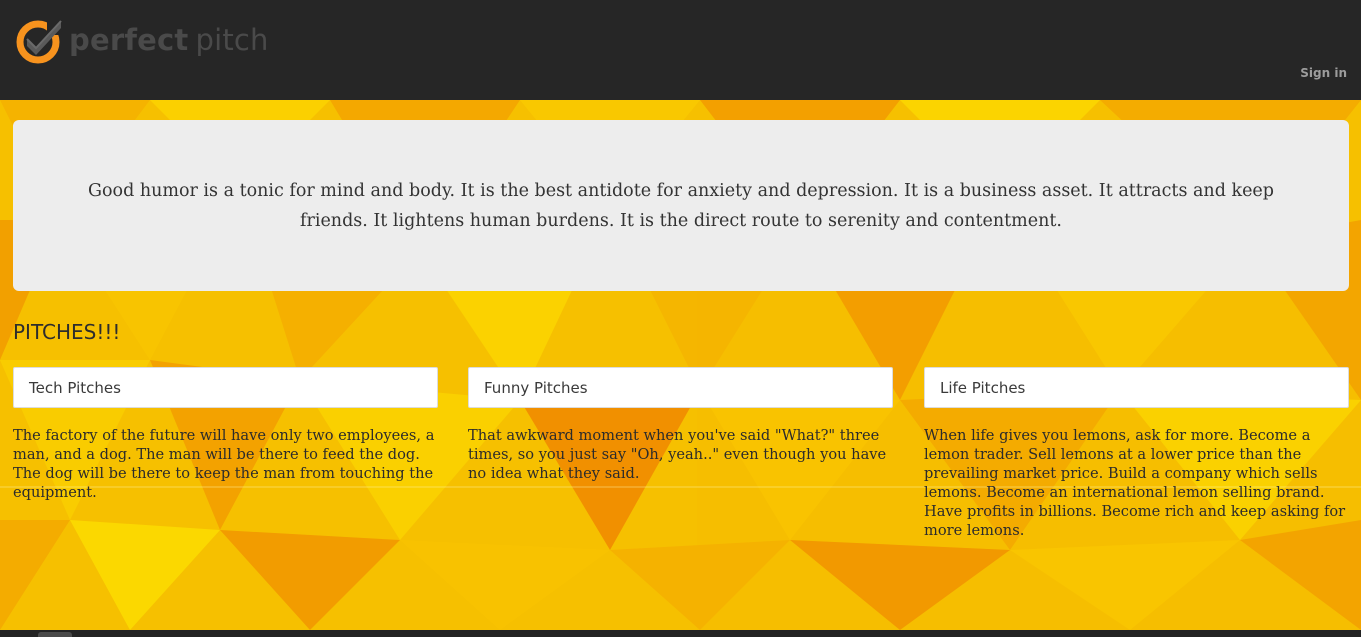 This screenshot has width=1361, height=637. Describe the element at coordinates (1323, 73) in the screenshot. I see `sign-in-link: Sign in` at that location.